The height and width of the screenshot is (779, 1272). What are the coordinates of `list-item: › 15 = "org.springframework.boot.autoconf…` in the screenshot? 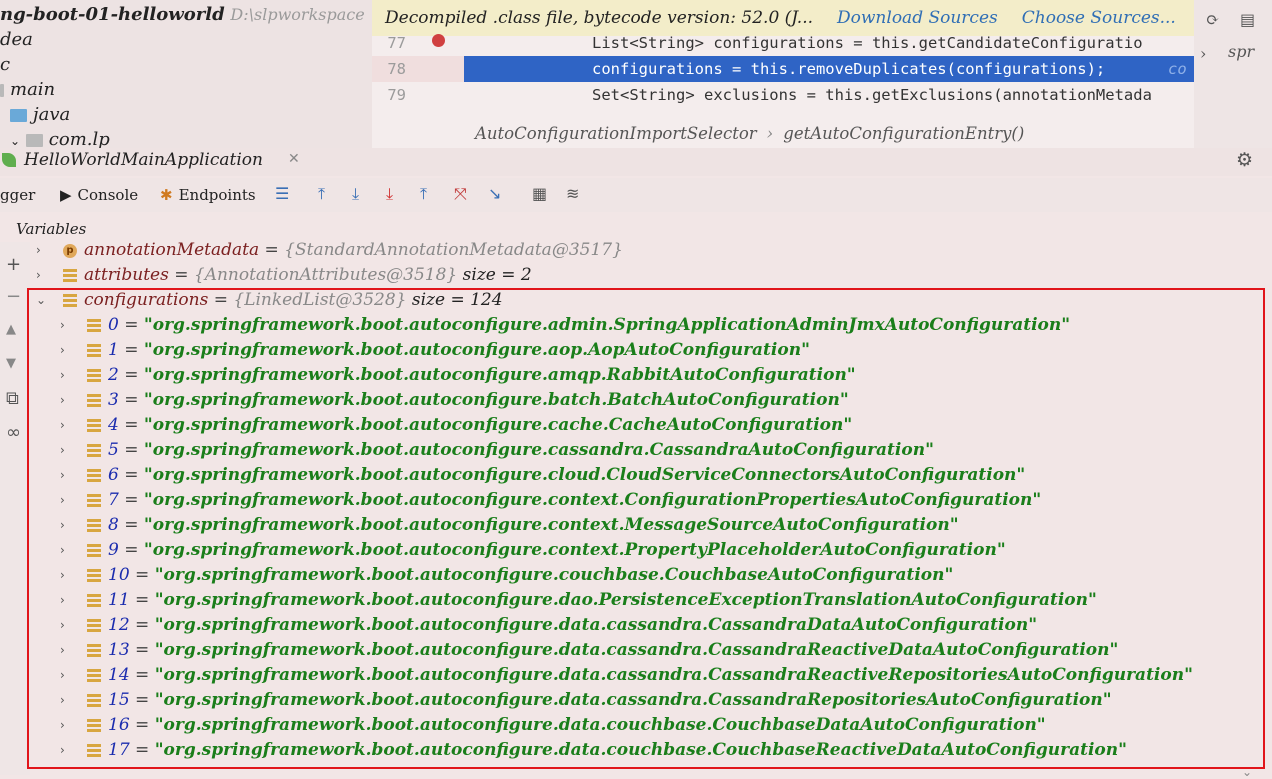 It's located at (651, 701).